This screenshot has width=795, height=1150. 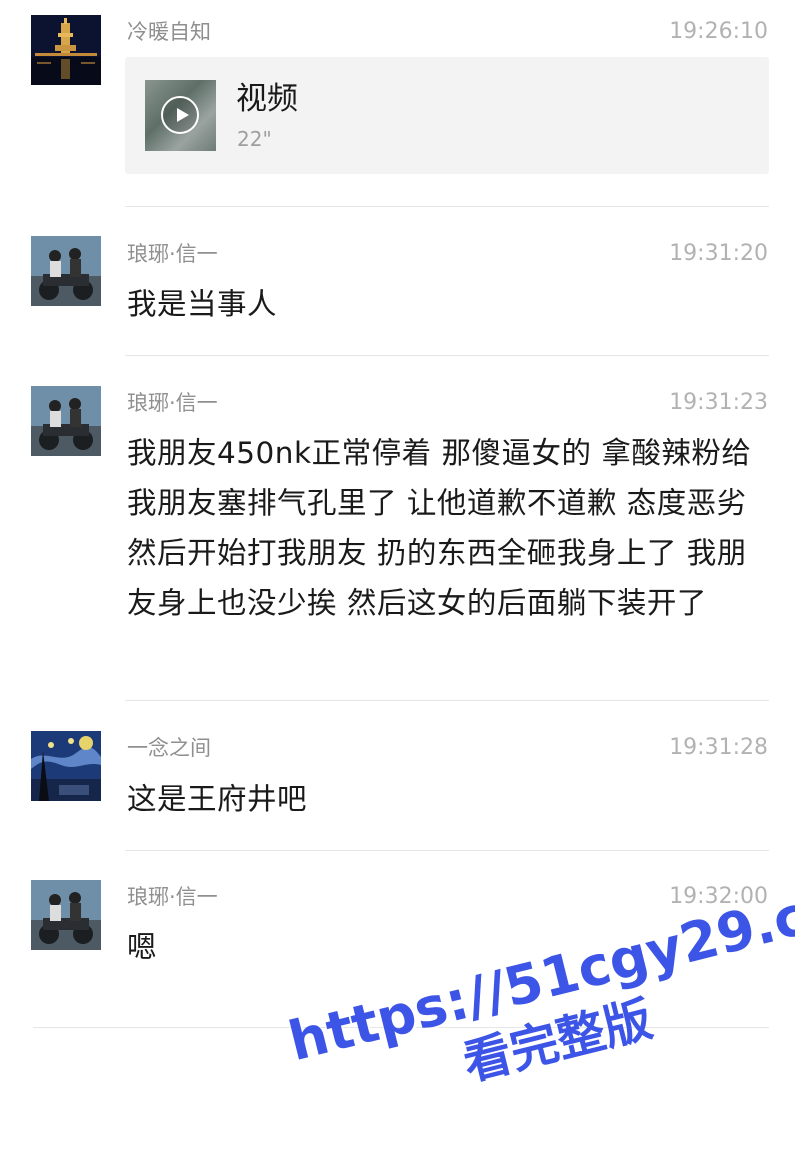 I want to click on video-thumbnail, so click(x=180, y=115).